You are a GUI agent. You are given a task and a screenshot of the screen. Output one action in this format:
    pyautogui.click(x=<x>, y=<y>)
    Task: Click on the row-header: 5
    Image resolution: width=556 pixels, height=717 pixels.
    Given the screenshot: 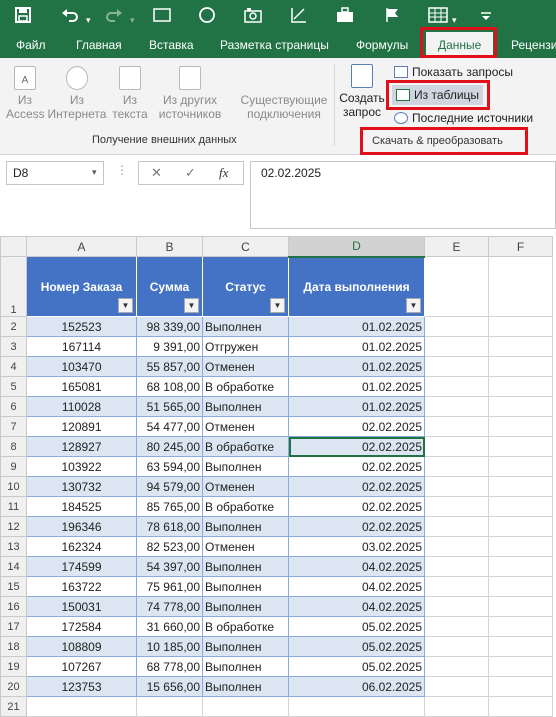 What is the action you would take?
    pyautogui.click(x=13, y=386)
    